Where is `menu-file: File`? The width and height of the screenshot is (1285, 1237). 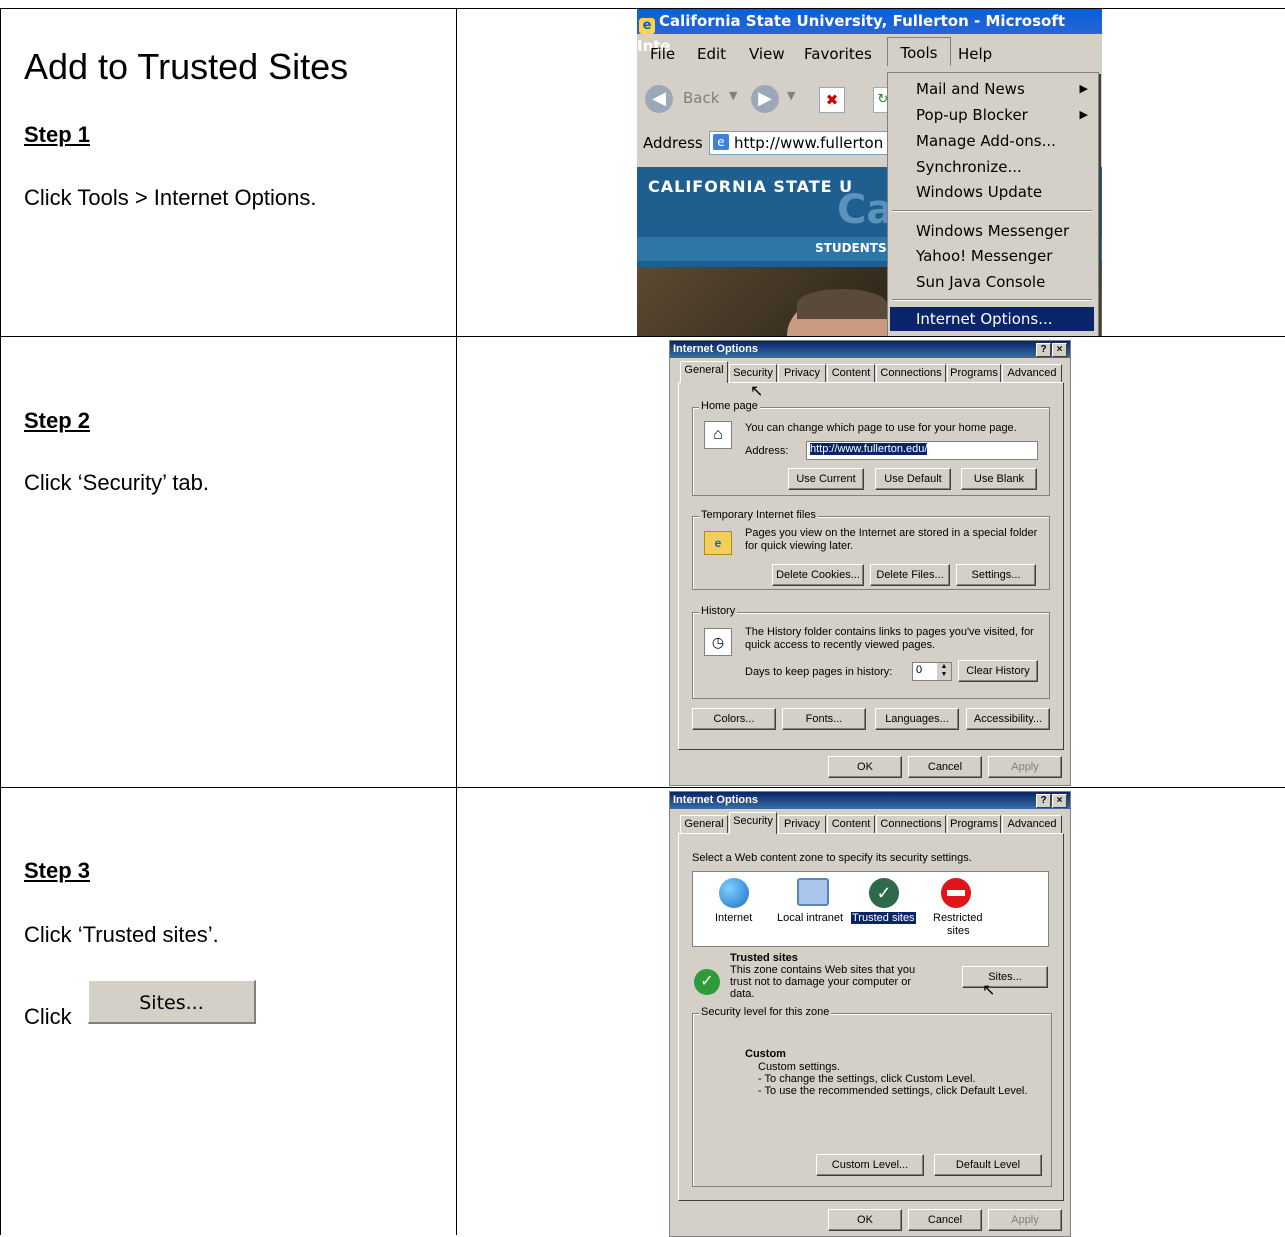
menu-file: File is located at coordinates (662, 54).